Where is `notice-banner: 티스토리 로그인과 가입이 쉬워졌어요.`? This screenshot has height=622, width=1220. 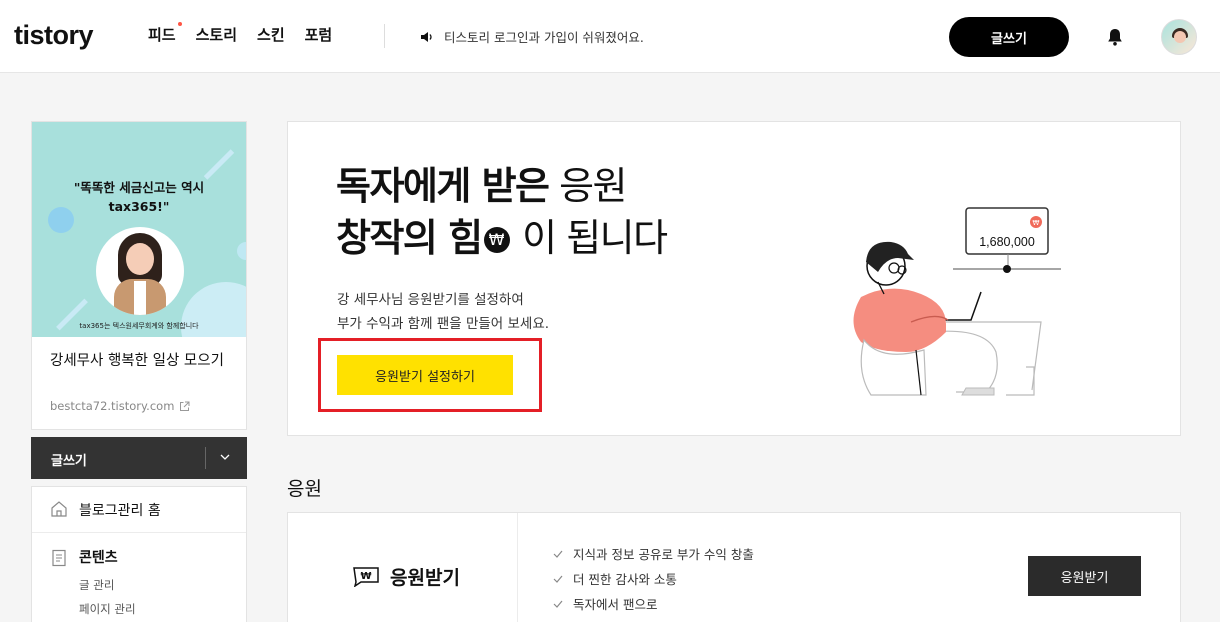
notice-banner: 티스토리 로그인과 가입이 쉬워졌어요. is located at coordinates (532, 36).